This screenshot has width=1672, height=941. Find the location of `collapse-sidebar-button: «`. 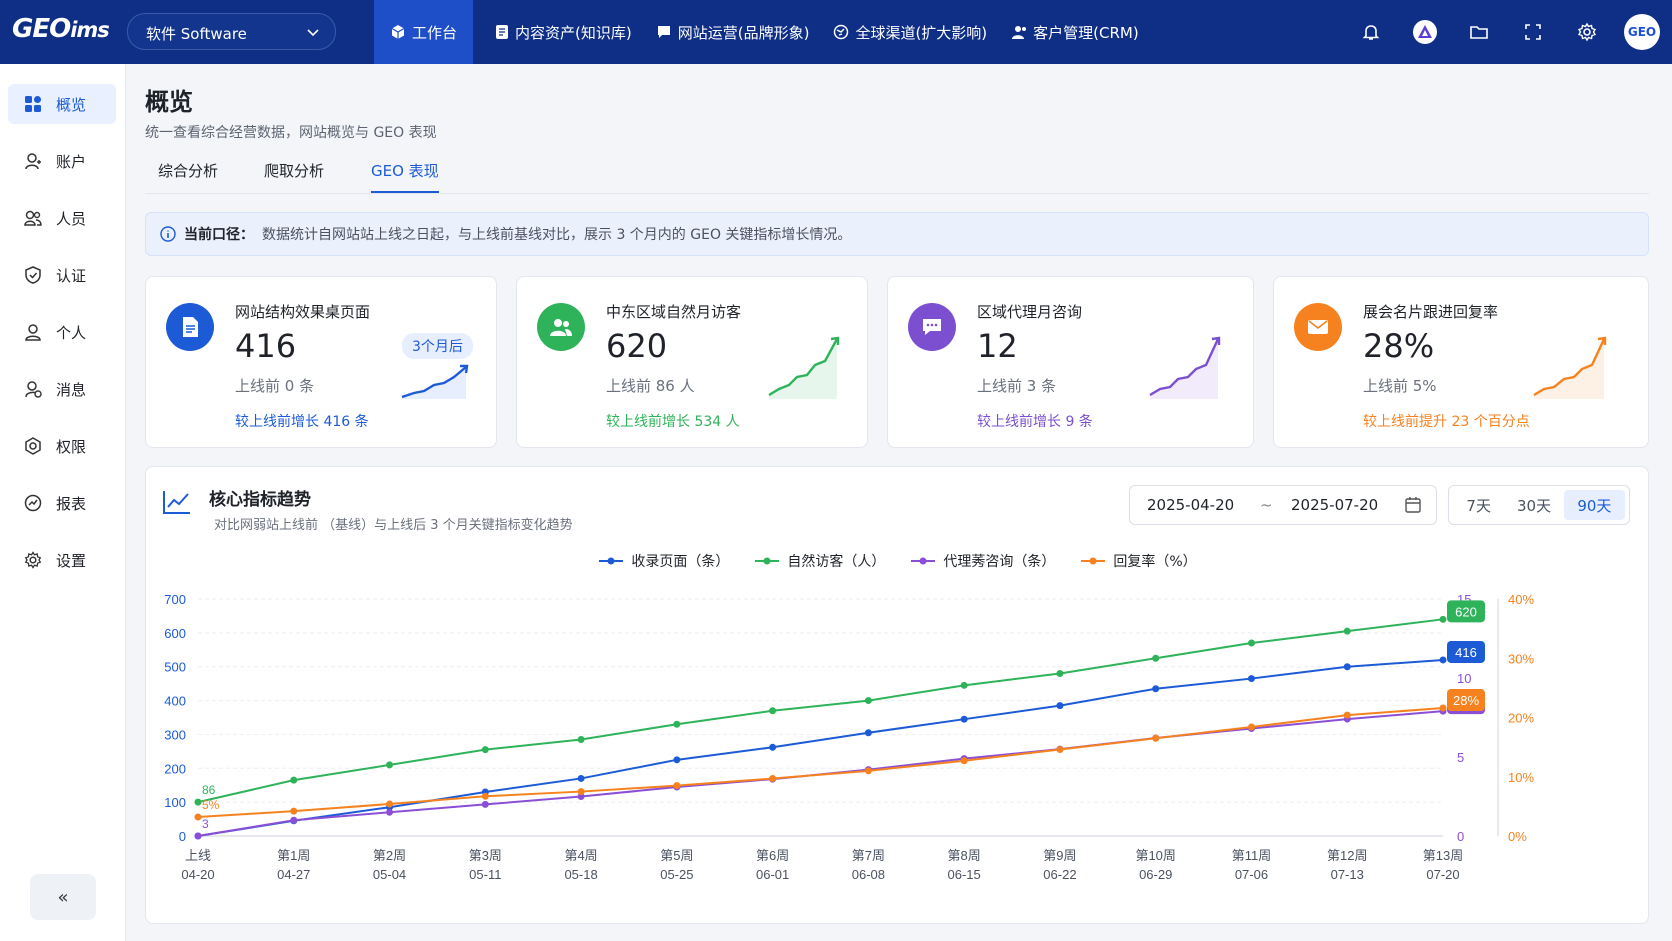

collapse-sidebar-button: « is located at coordinates (63, 897).